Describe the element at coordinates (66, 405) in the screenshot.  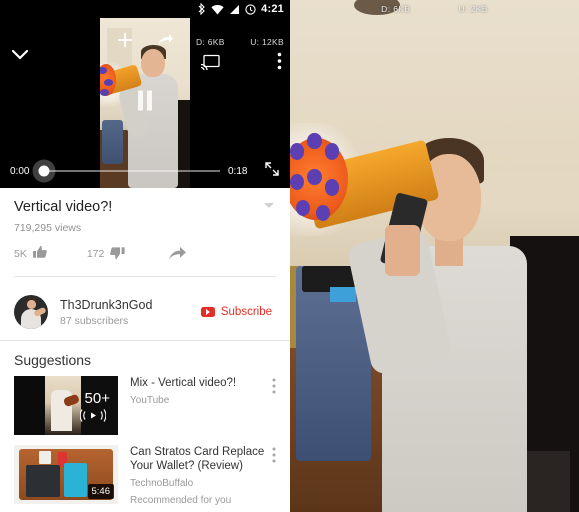
I see `suggestion-thumbnail: 50+` at that location.